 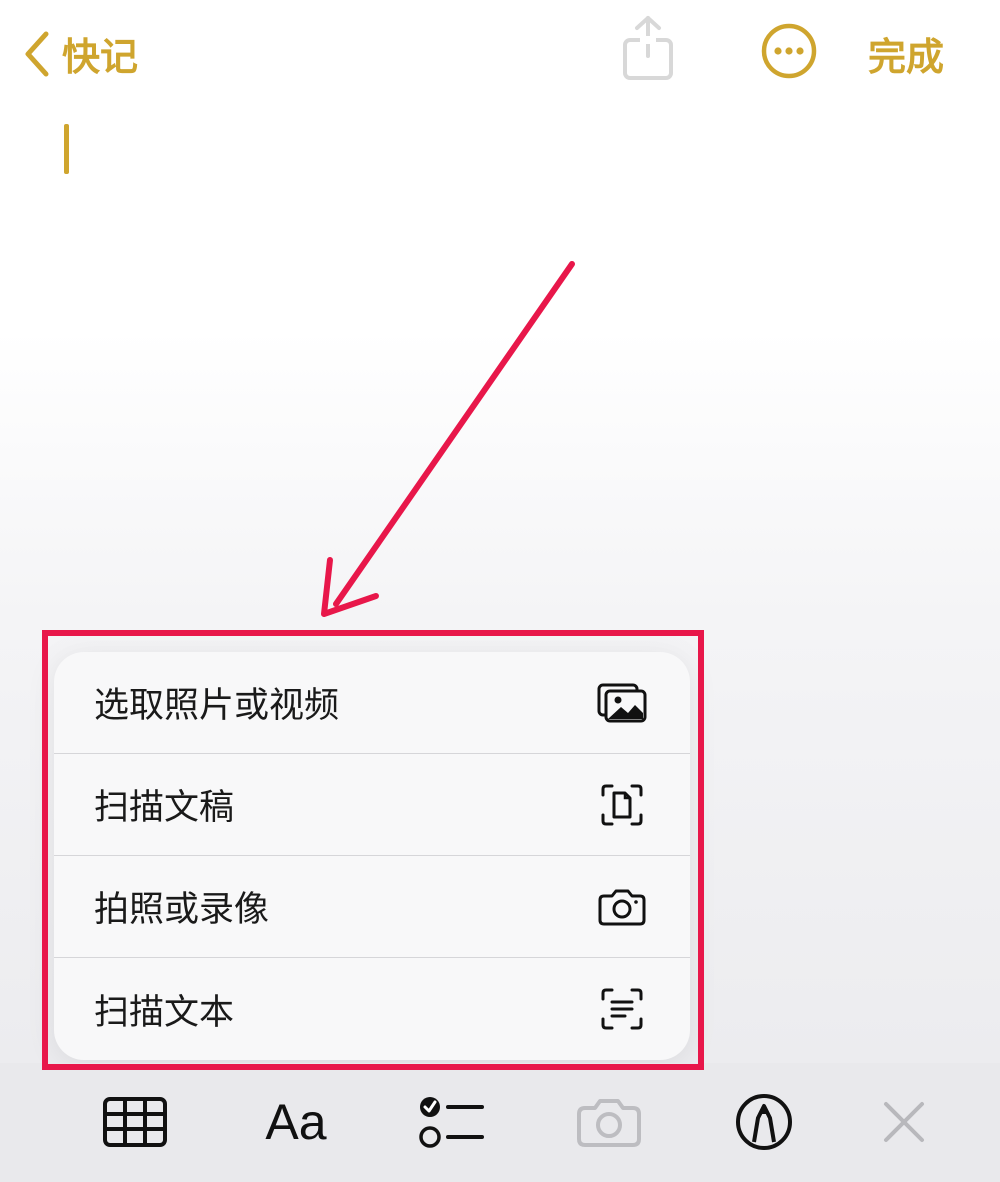 I want to click on menu-item-scan-document: 扫描文稿, so click(x=372, y=805).